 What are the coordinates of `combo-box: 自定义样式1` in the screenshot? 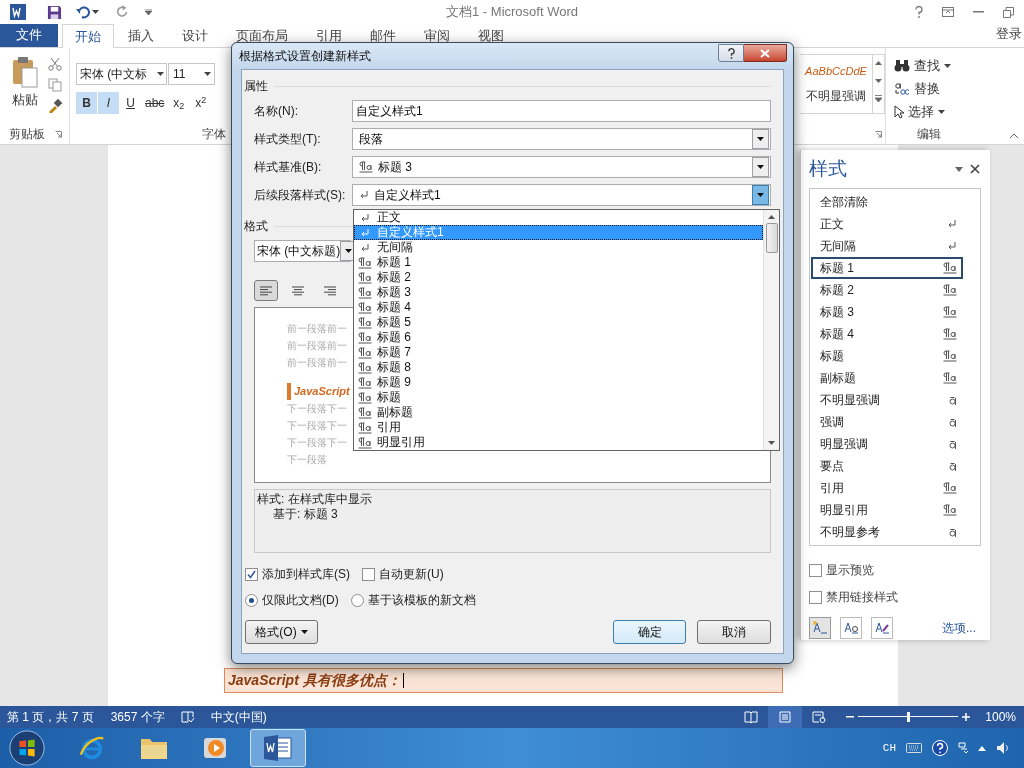 It's located at (561, 195).